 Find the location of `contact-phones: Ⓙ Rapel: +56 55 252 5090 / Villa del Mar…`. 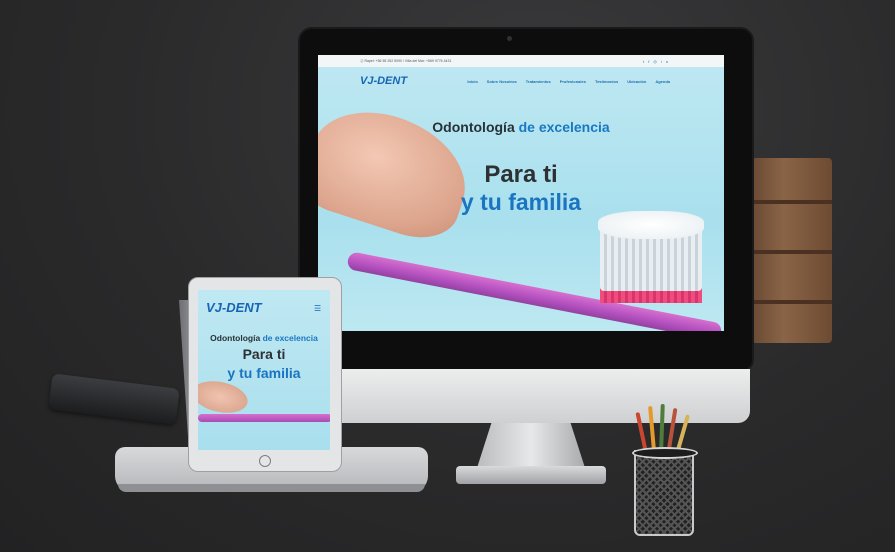

contact-phones: Ⓙ Rapel: +56 55 252 5090 / Villa del Mar… is located at coordinates (406, 60).